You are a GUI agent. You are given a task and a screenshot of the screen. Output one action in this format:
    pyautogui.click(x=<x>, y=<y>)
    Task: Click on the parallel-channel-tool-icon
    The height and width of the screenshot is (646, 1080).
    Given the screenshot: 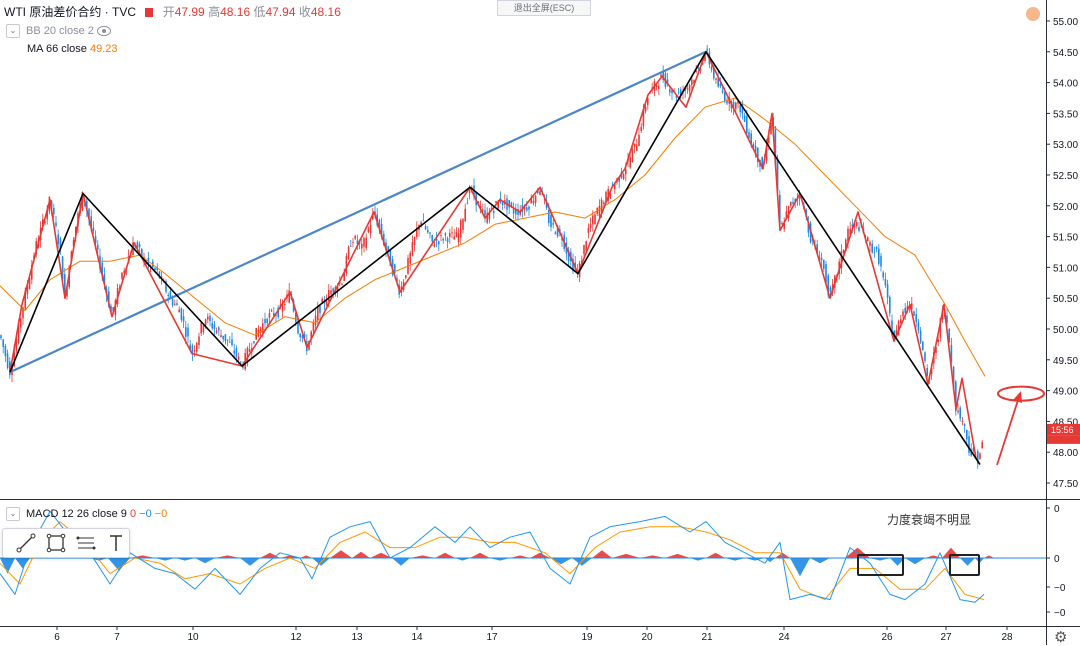 What is the action you would take?
    pyautogui.click(x=86, y=543)
    